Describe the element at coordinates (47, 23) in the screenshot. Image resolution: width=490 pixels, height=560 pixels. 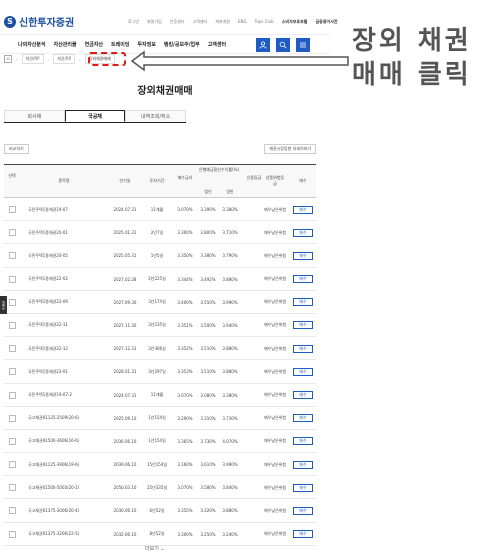
I see `logo-text: 신한투자증권` at that location.